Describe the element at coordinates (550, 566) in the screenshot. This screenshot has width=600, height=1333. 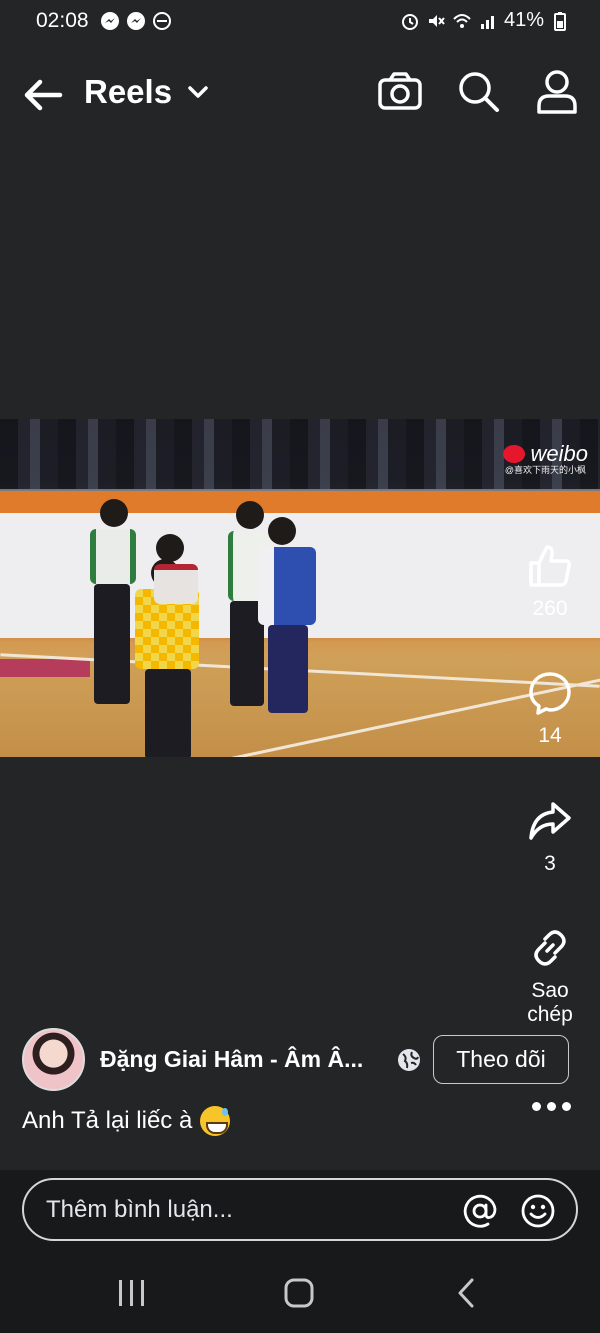
I see `thumbs-up-icon` at that location.